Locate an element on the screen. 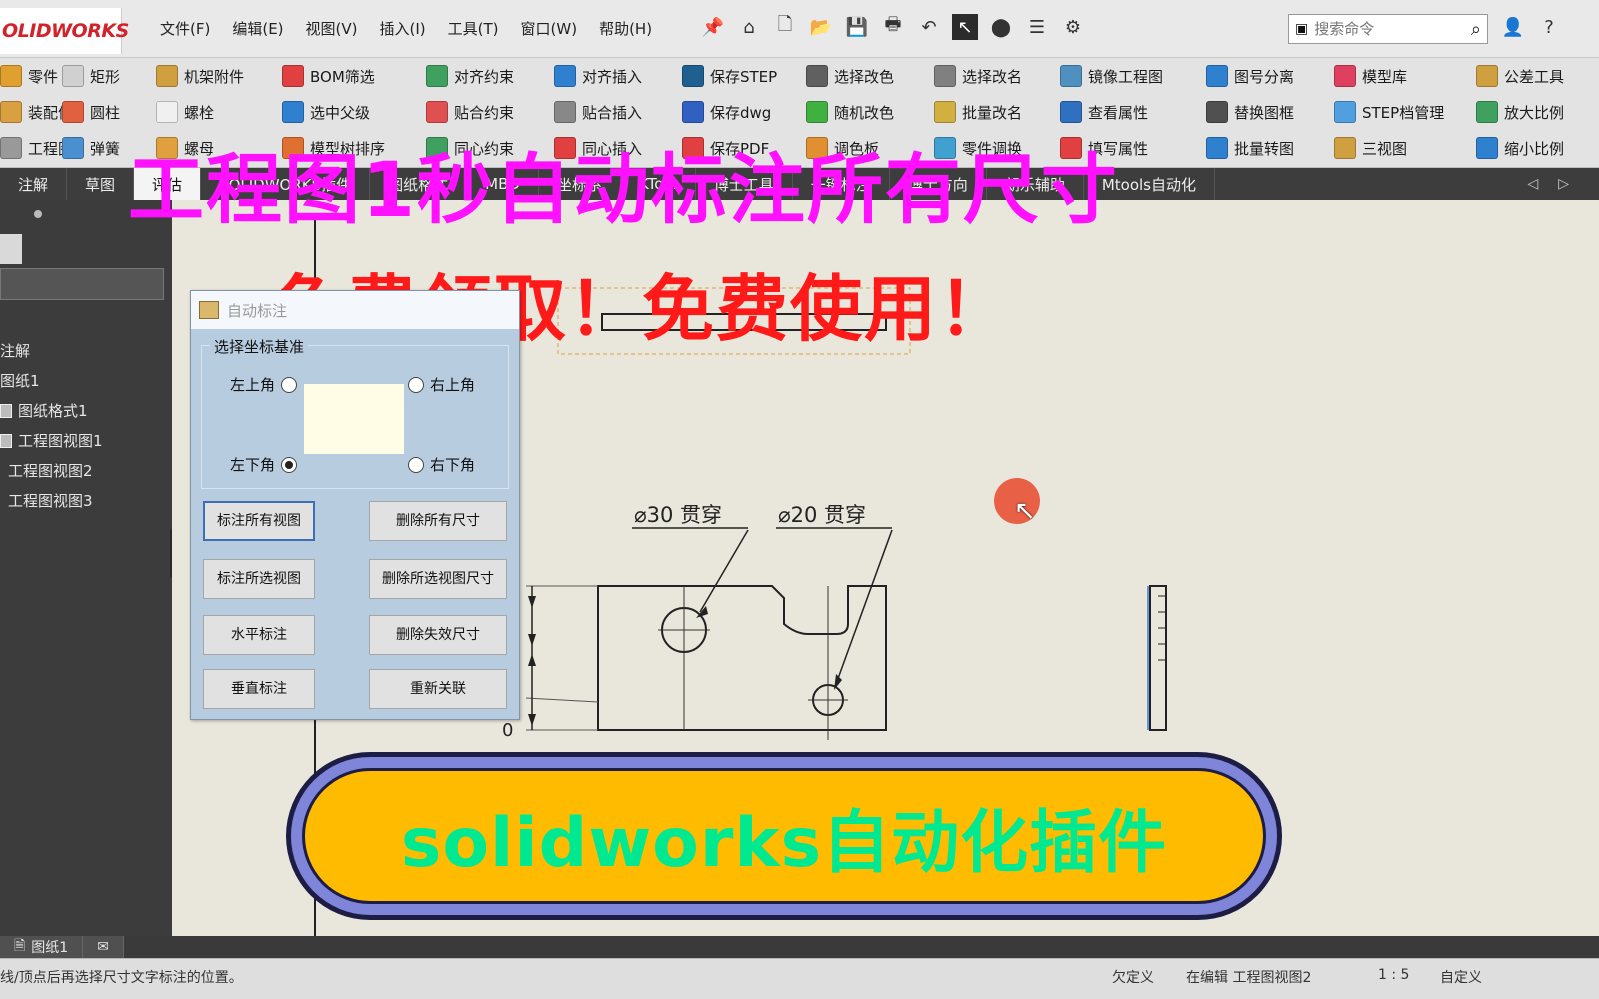 This screenshot has width=1599, height=999. radio-top-left: 左上角 is located at coordinates (264, 384).